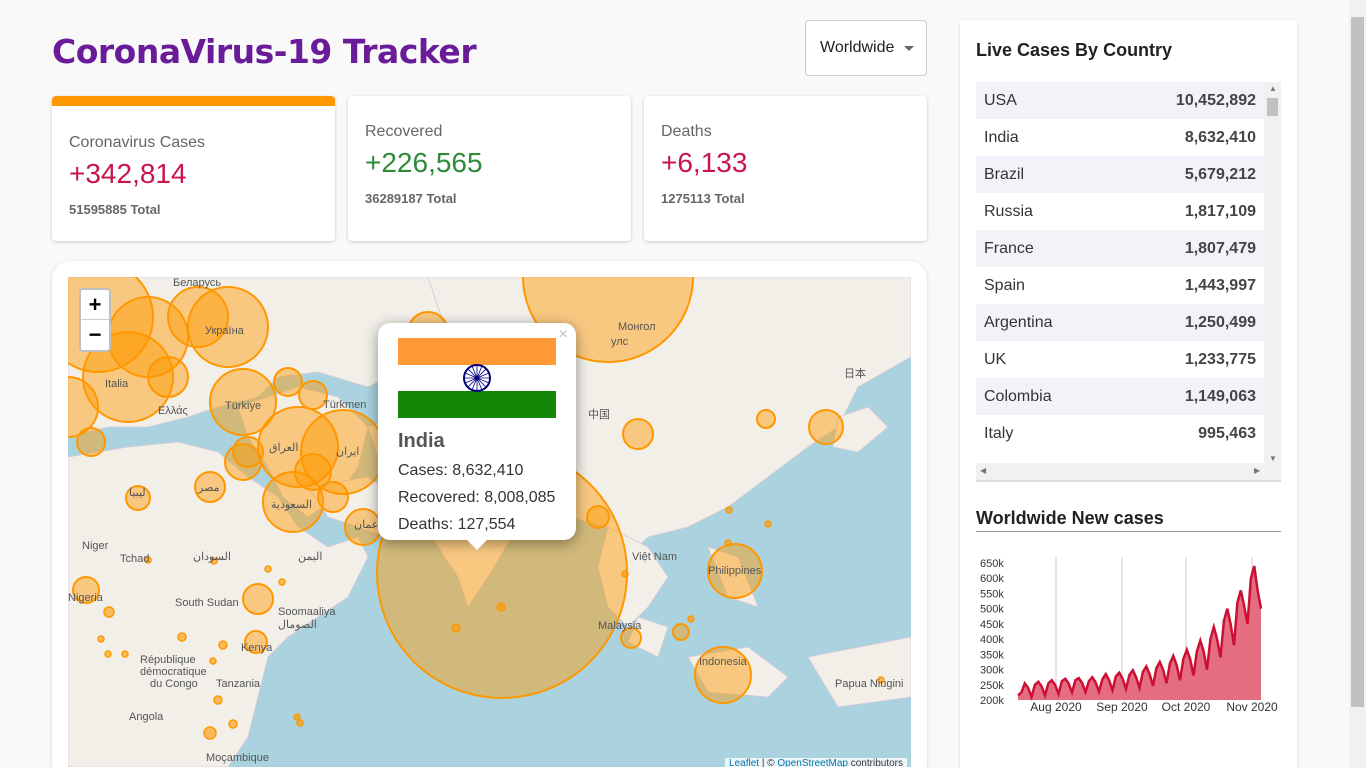 Image resolution: width=1366 pixels, height=768 pixels. What do you see at coordinates (424, 162) in the screenshot?
I see `recovered-card-value: +226,565` at bounding box center [424, 162].